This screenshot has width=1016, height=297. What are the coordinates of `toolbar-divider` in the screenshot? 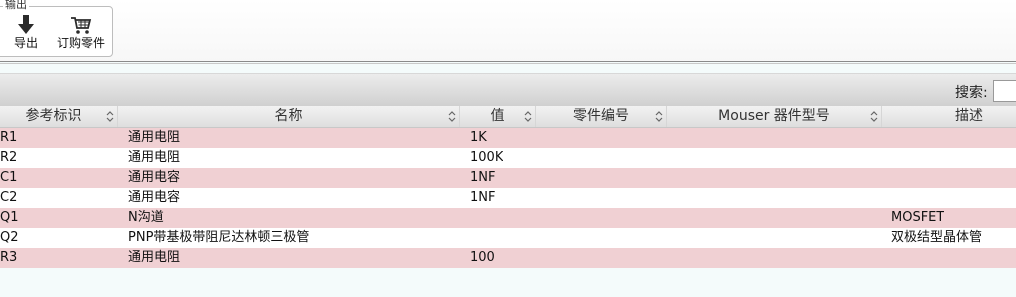 It's located at (508, 61).